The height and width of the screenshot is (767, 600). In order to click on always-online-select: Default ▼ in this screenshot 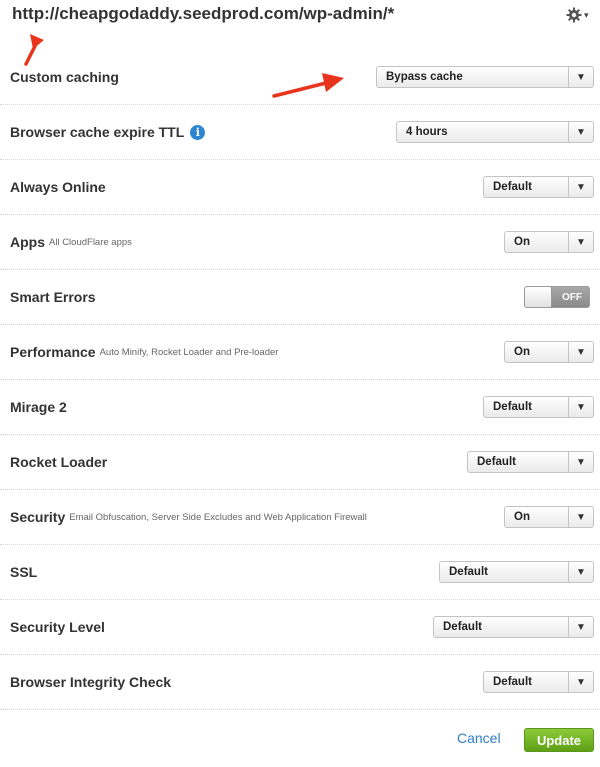, I will do `click(538, 187)`.